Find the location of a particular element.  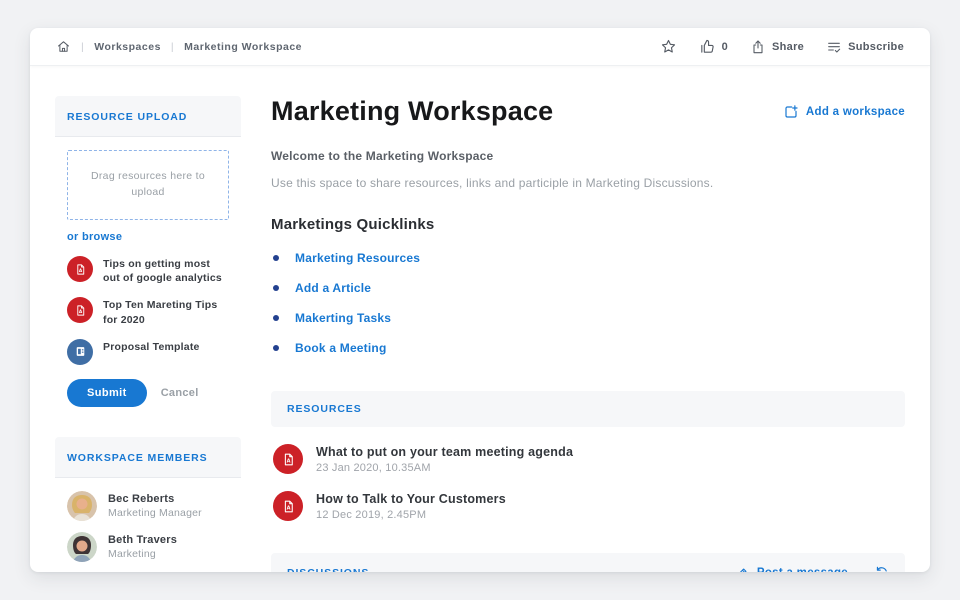

resource-name: What to put on your team meeting agenda is located at coordinates (445, 451).